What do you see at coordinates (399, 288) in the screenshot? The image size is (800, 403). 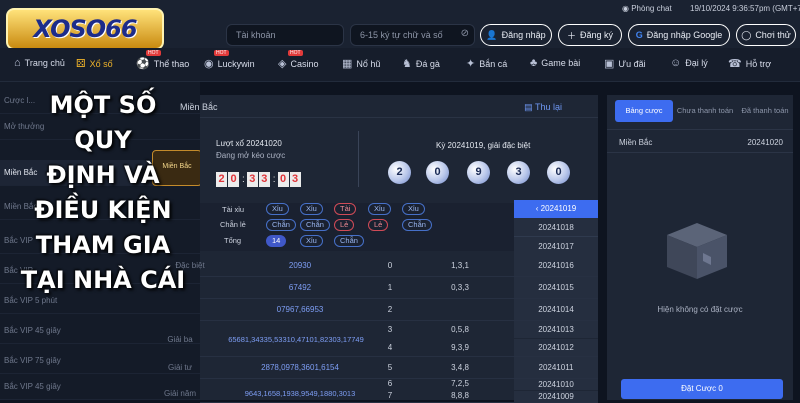 I see `table-row: 67492 1 0,3,3 20241015` at bounding box center [399, 288].